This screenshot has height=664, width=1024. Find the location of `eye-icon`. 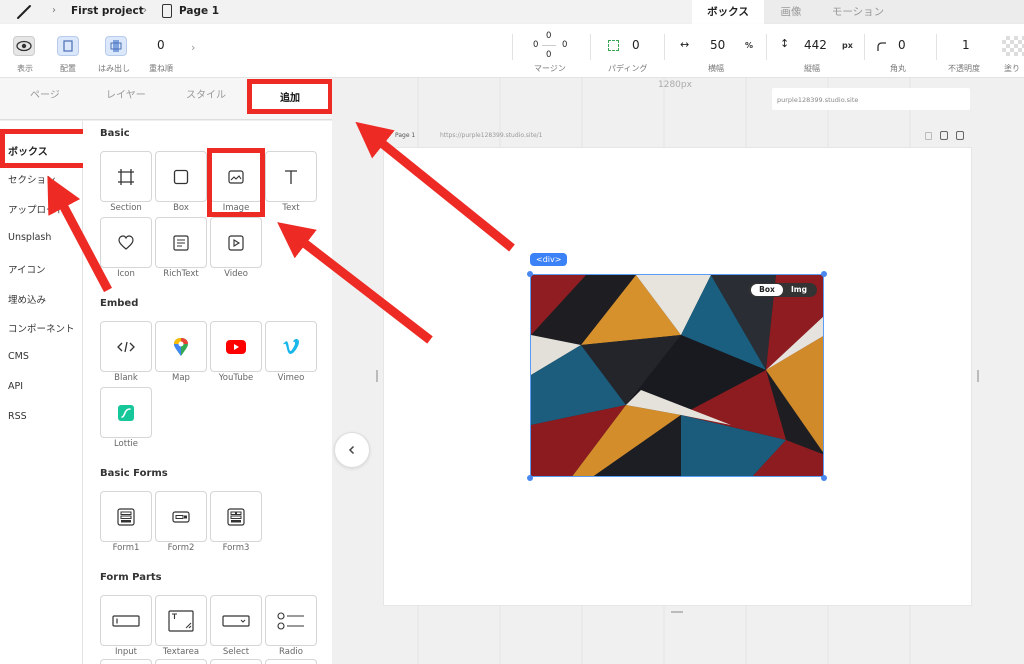

eye-icon is located at coordinates (24, 46).